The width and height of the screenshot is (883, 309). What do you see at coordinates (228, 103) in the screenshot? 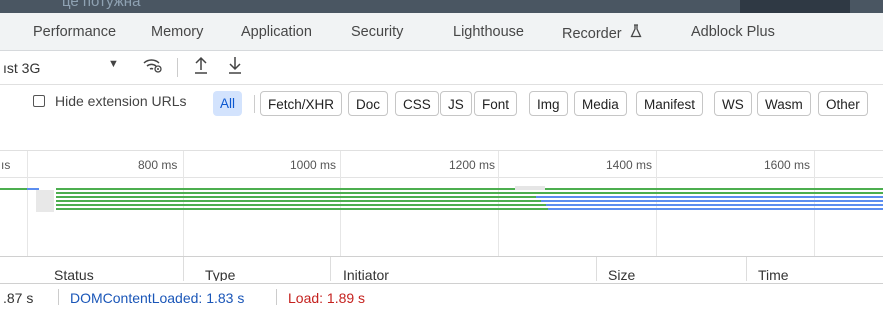
I see `filter-all: All` at bounding box center [228, 103].